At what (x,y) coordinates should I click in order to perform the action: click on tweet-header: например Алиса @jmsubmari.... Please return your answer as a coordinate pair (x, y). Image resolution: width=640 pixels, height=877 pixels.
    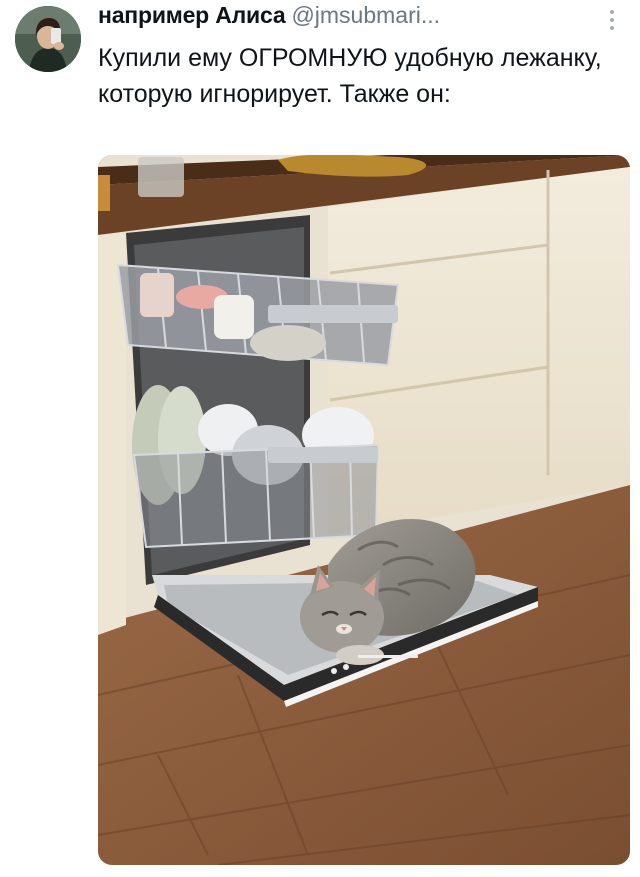
    Looking at the image, I should click on (348, 19).